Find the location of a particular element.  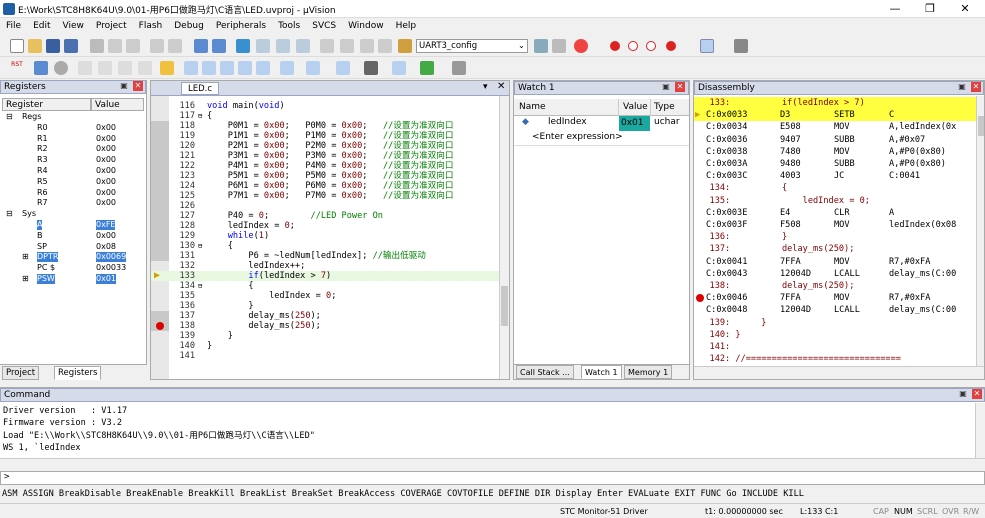

tab-project: Project is located at coordinates (21, 373).